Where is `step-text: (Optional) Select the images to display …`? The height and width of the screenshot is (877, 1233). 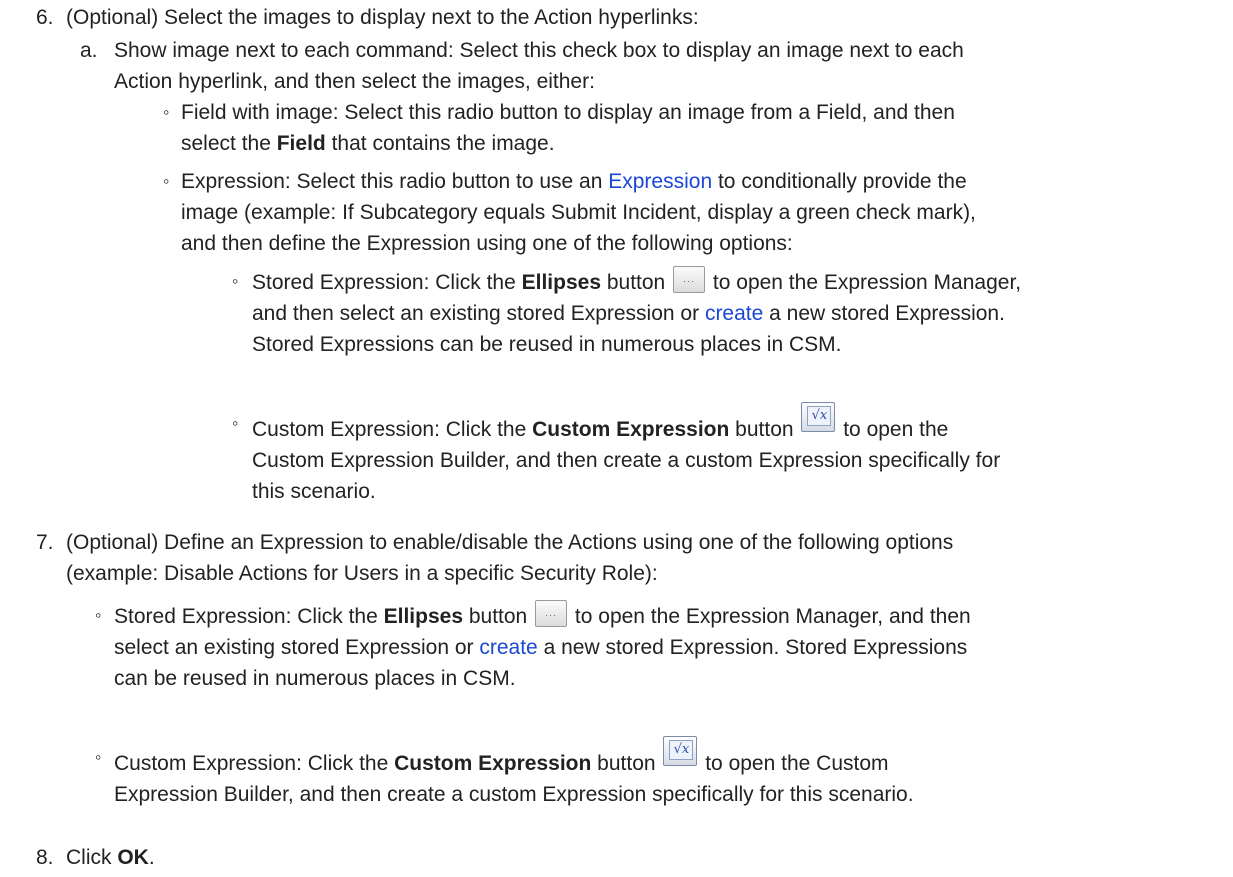
step-text: (Optional) Select the images to display … is located at coordinates (382, 17).